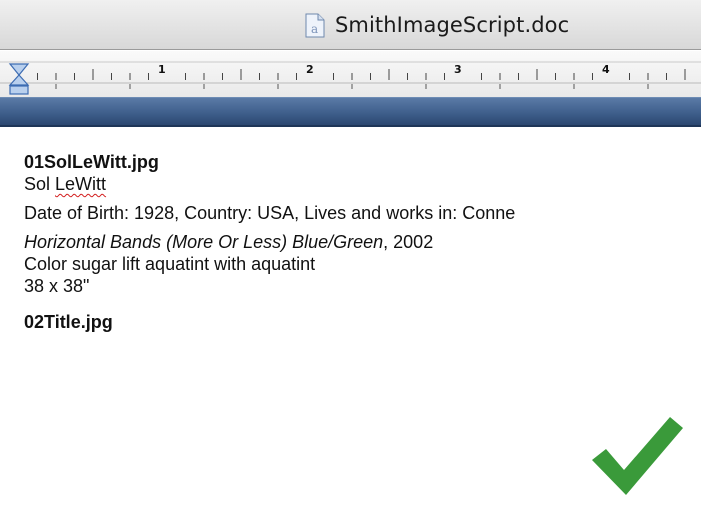 The image size is (701, 514). What do you see at coordinates (314, 29) in the screenshot?
I see `svg-text: a` at bounding box center [314, 29].